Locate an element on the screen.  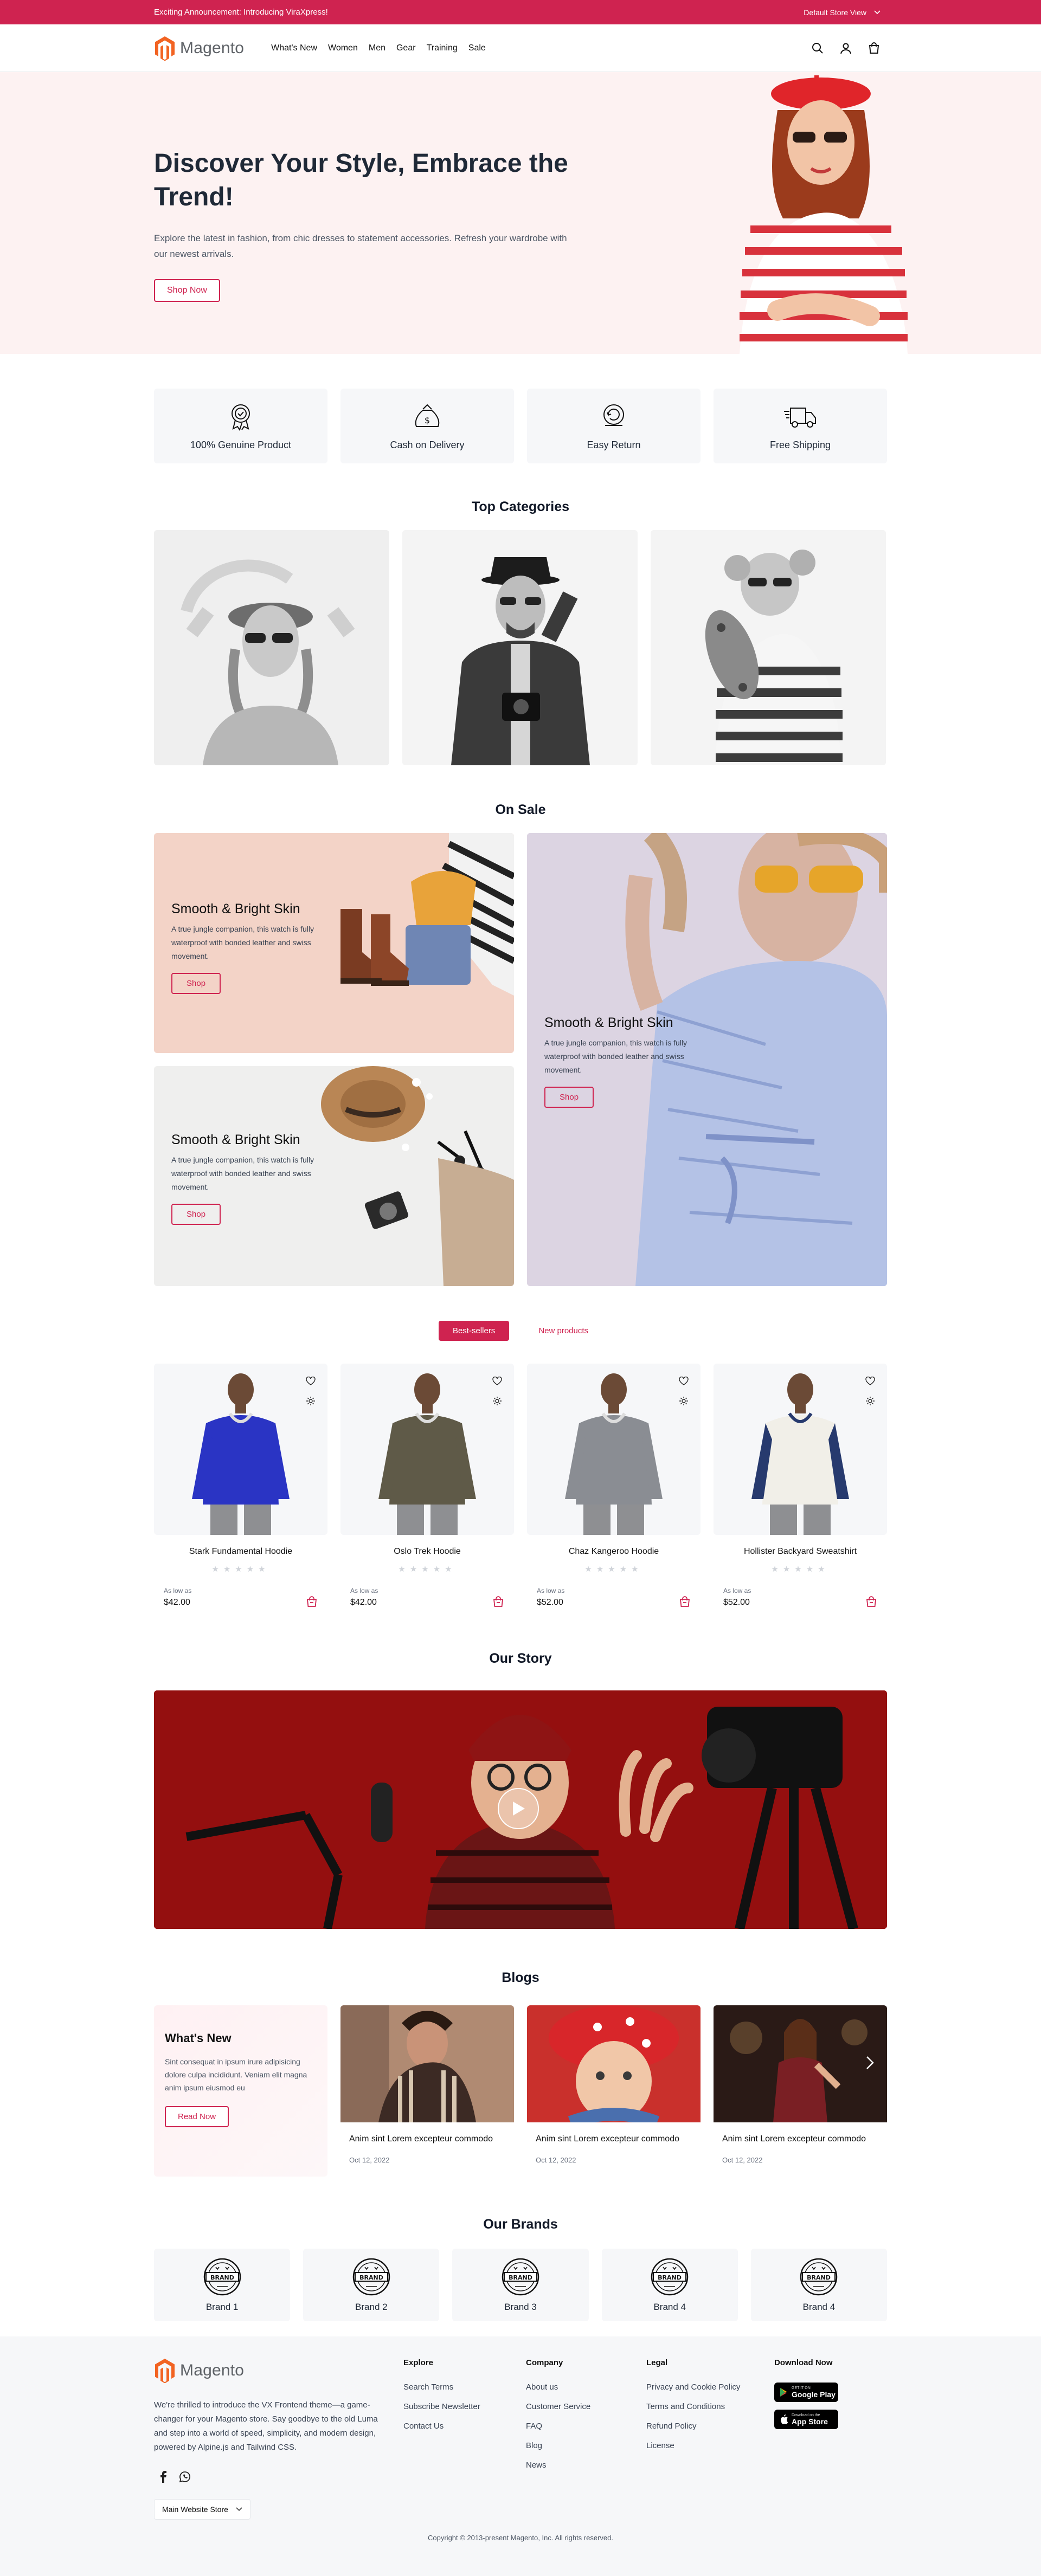
blog-date: Oct 12, 2022 is located at coordinates (742, 2160).